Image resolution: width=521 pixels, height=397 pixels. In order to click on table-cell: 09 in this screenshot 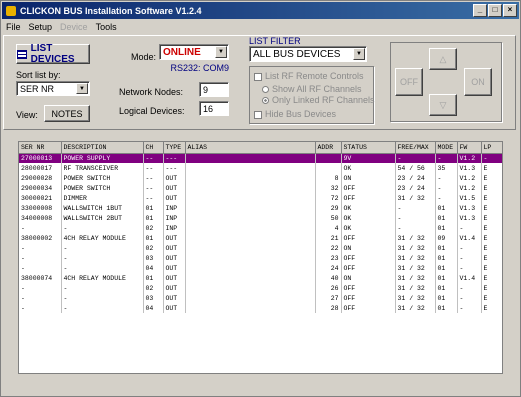, I will do `click(446, 238)`.